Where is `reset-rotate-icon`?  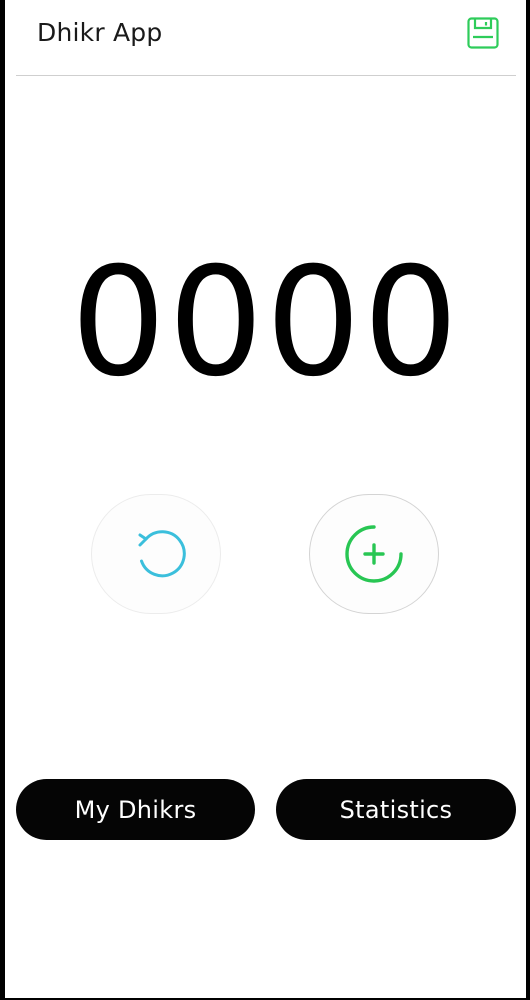 reset-rotate-icon is located at coordinates (162, 554).